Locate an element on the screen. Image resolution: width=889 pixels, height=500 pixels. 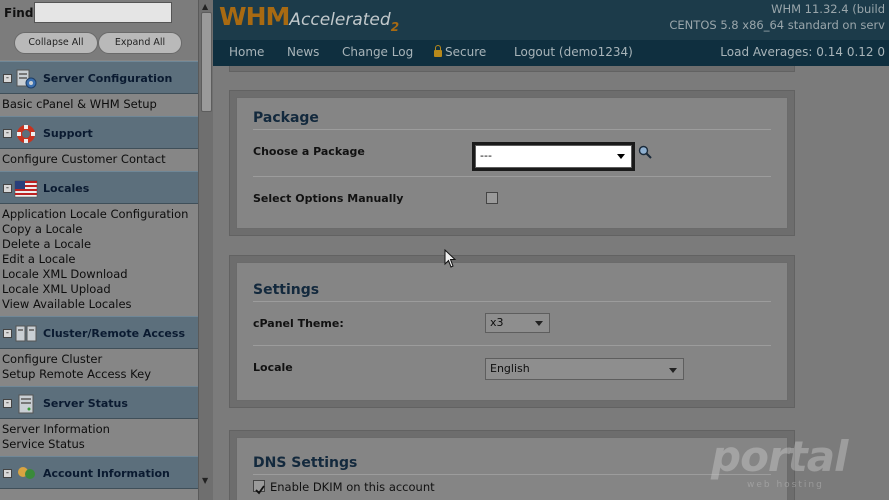
cpanel-theme-select: x3 is located at coordinates (517, 323).